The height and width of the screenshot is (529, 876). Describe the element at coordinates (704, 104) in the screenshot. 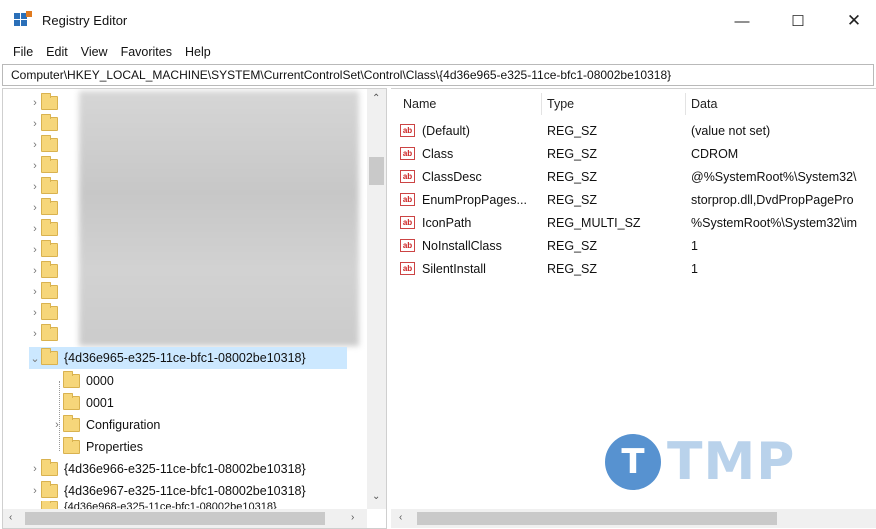

I see `column-header-data: Data` at that location.